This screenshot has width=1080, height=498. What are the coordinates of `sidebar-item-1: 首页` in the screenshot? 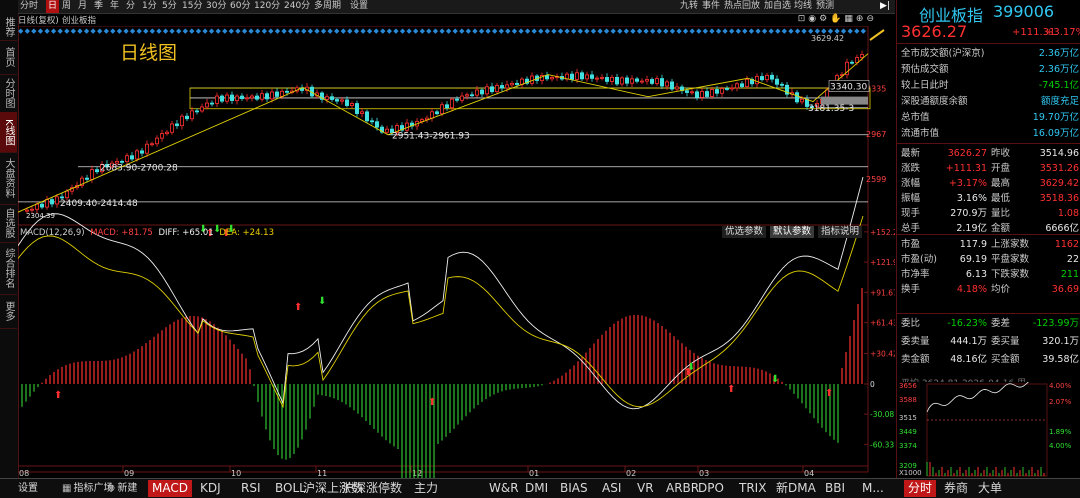 It's located at (8, 57).